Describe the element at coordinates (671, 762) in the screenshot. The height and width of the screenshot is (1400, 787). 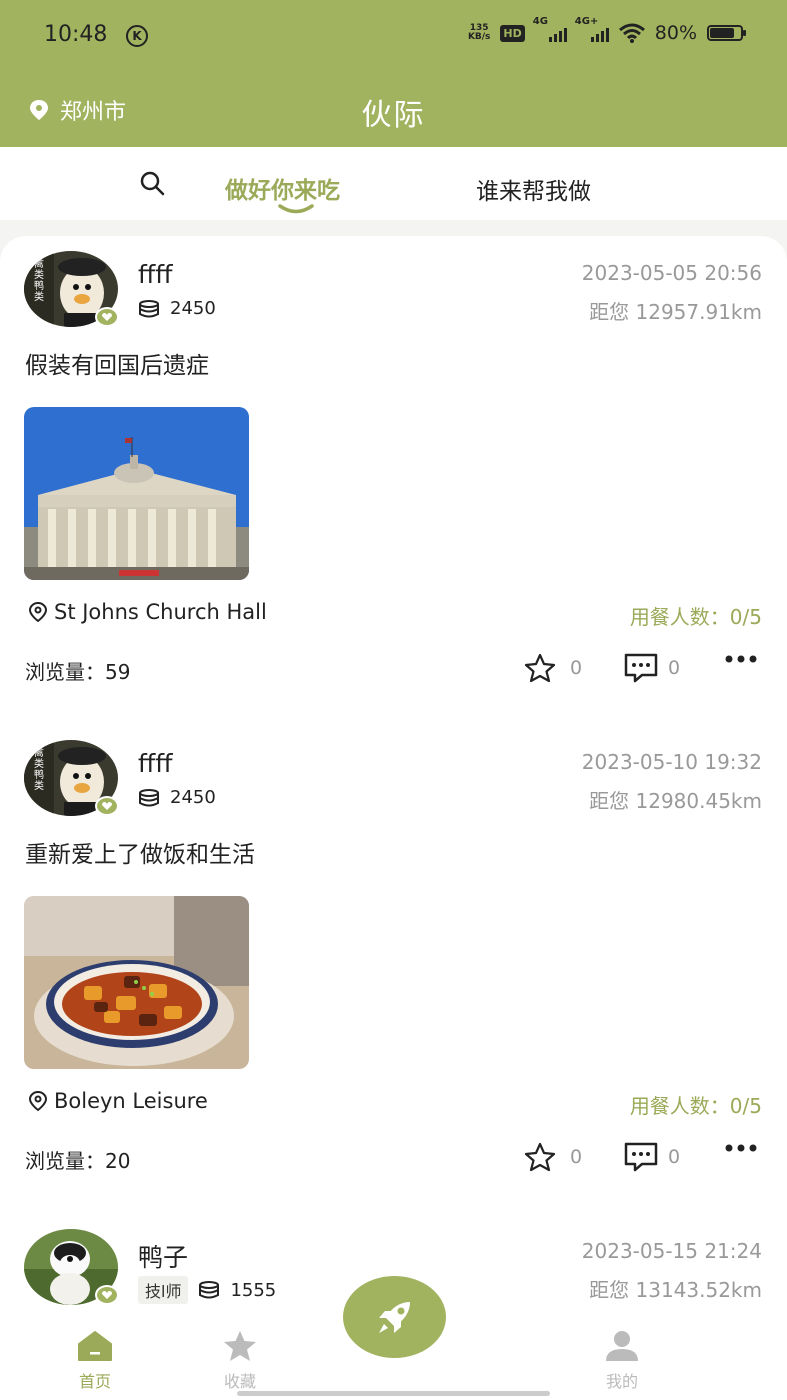
I see `post-date: 2023-05-10 19:32` at that location.